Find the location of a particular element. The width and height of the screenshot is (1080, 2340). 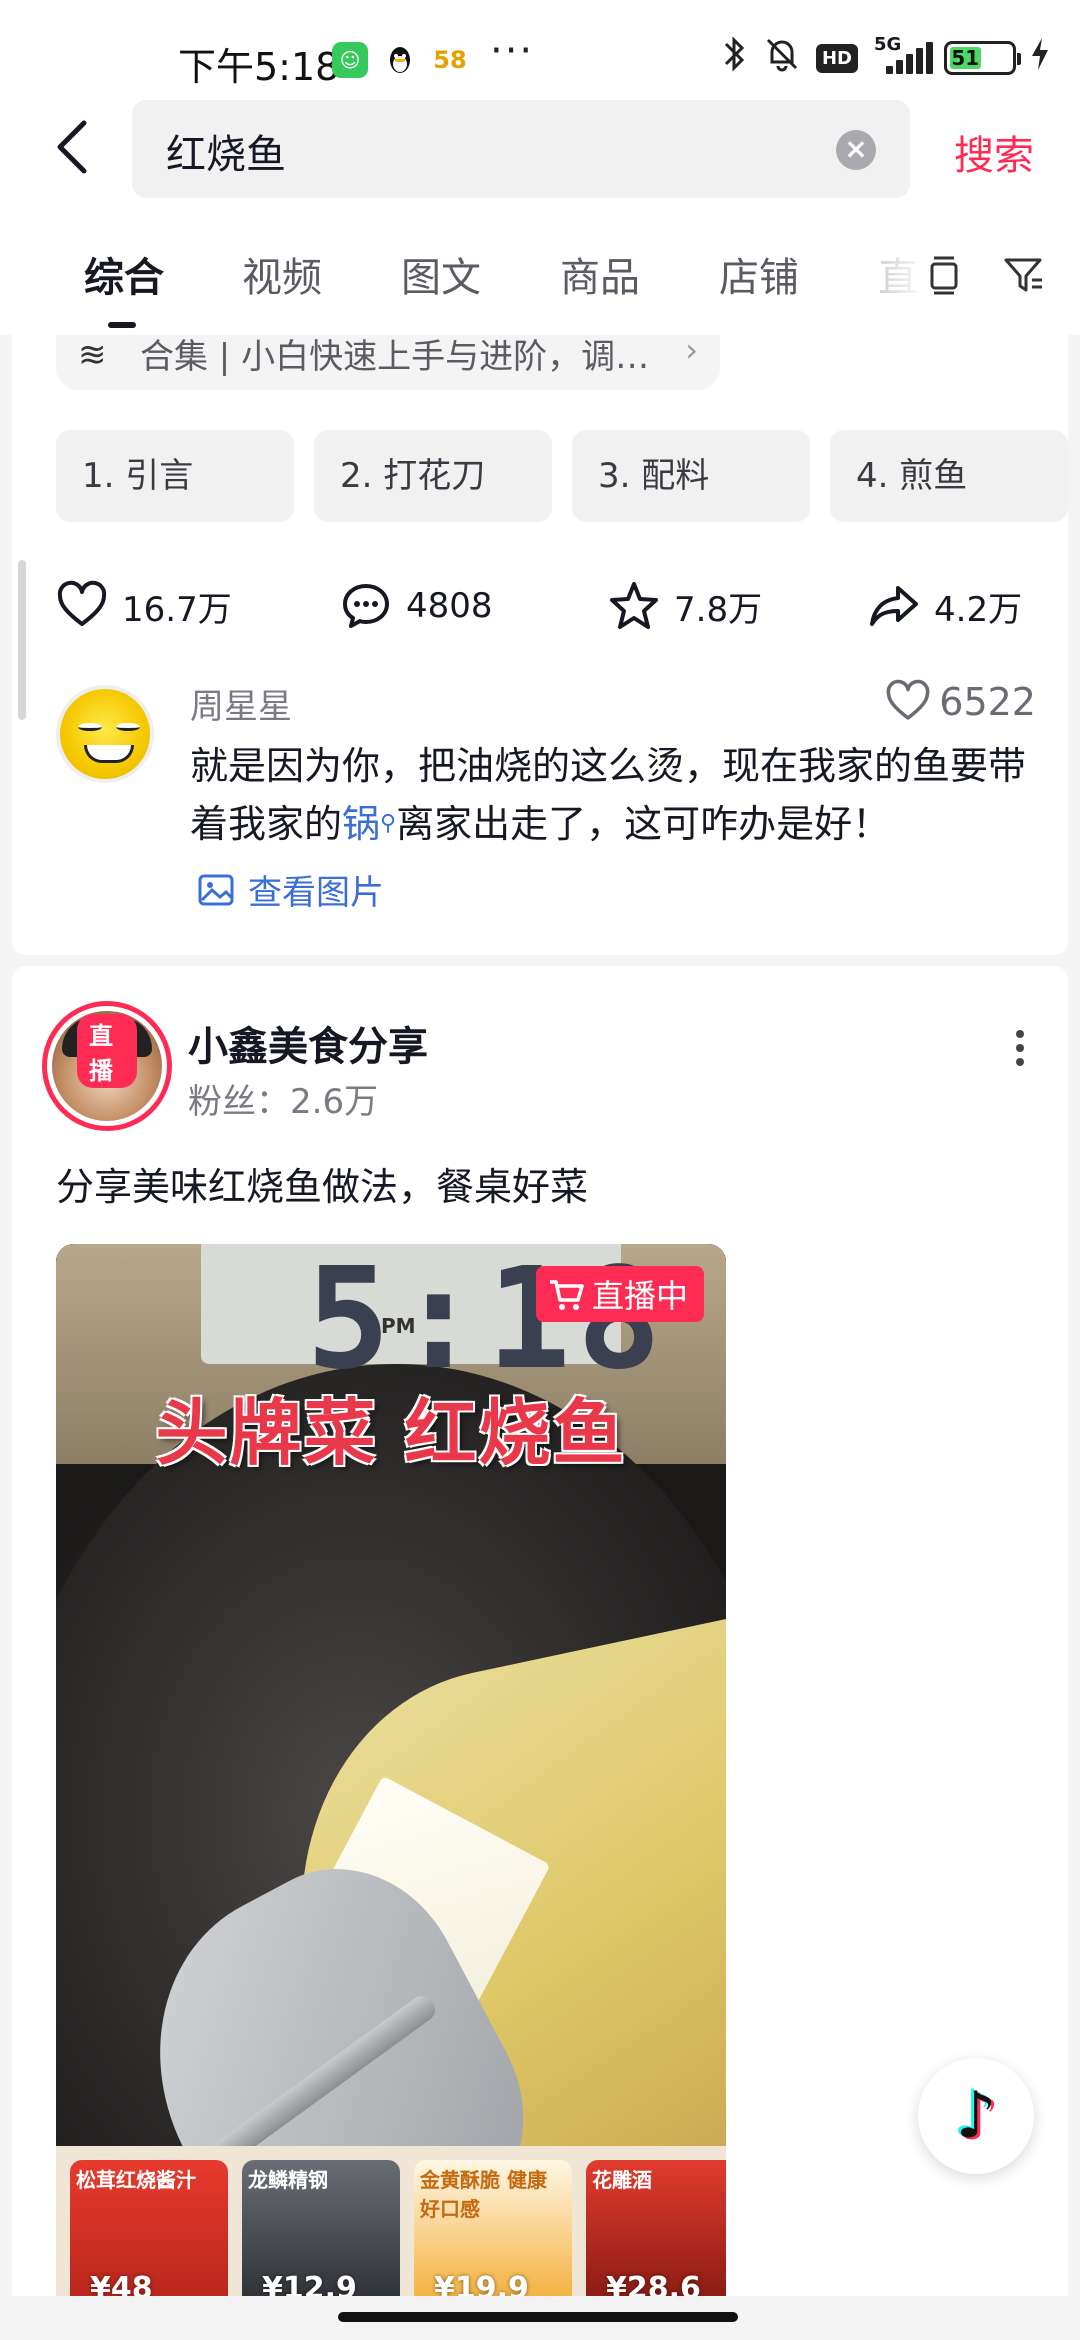

search-submit-button: 搜索 is located at coordinates (994, 152).